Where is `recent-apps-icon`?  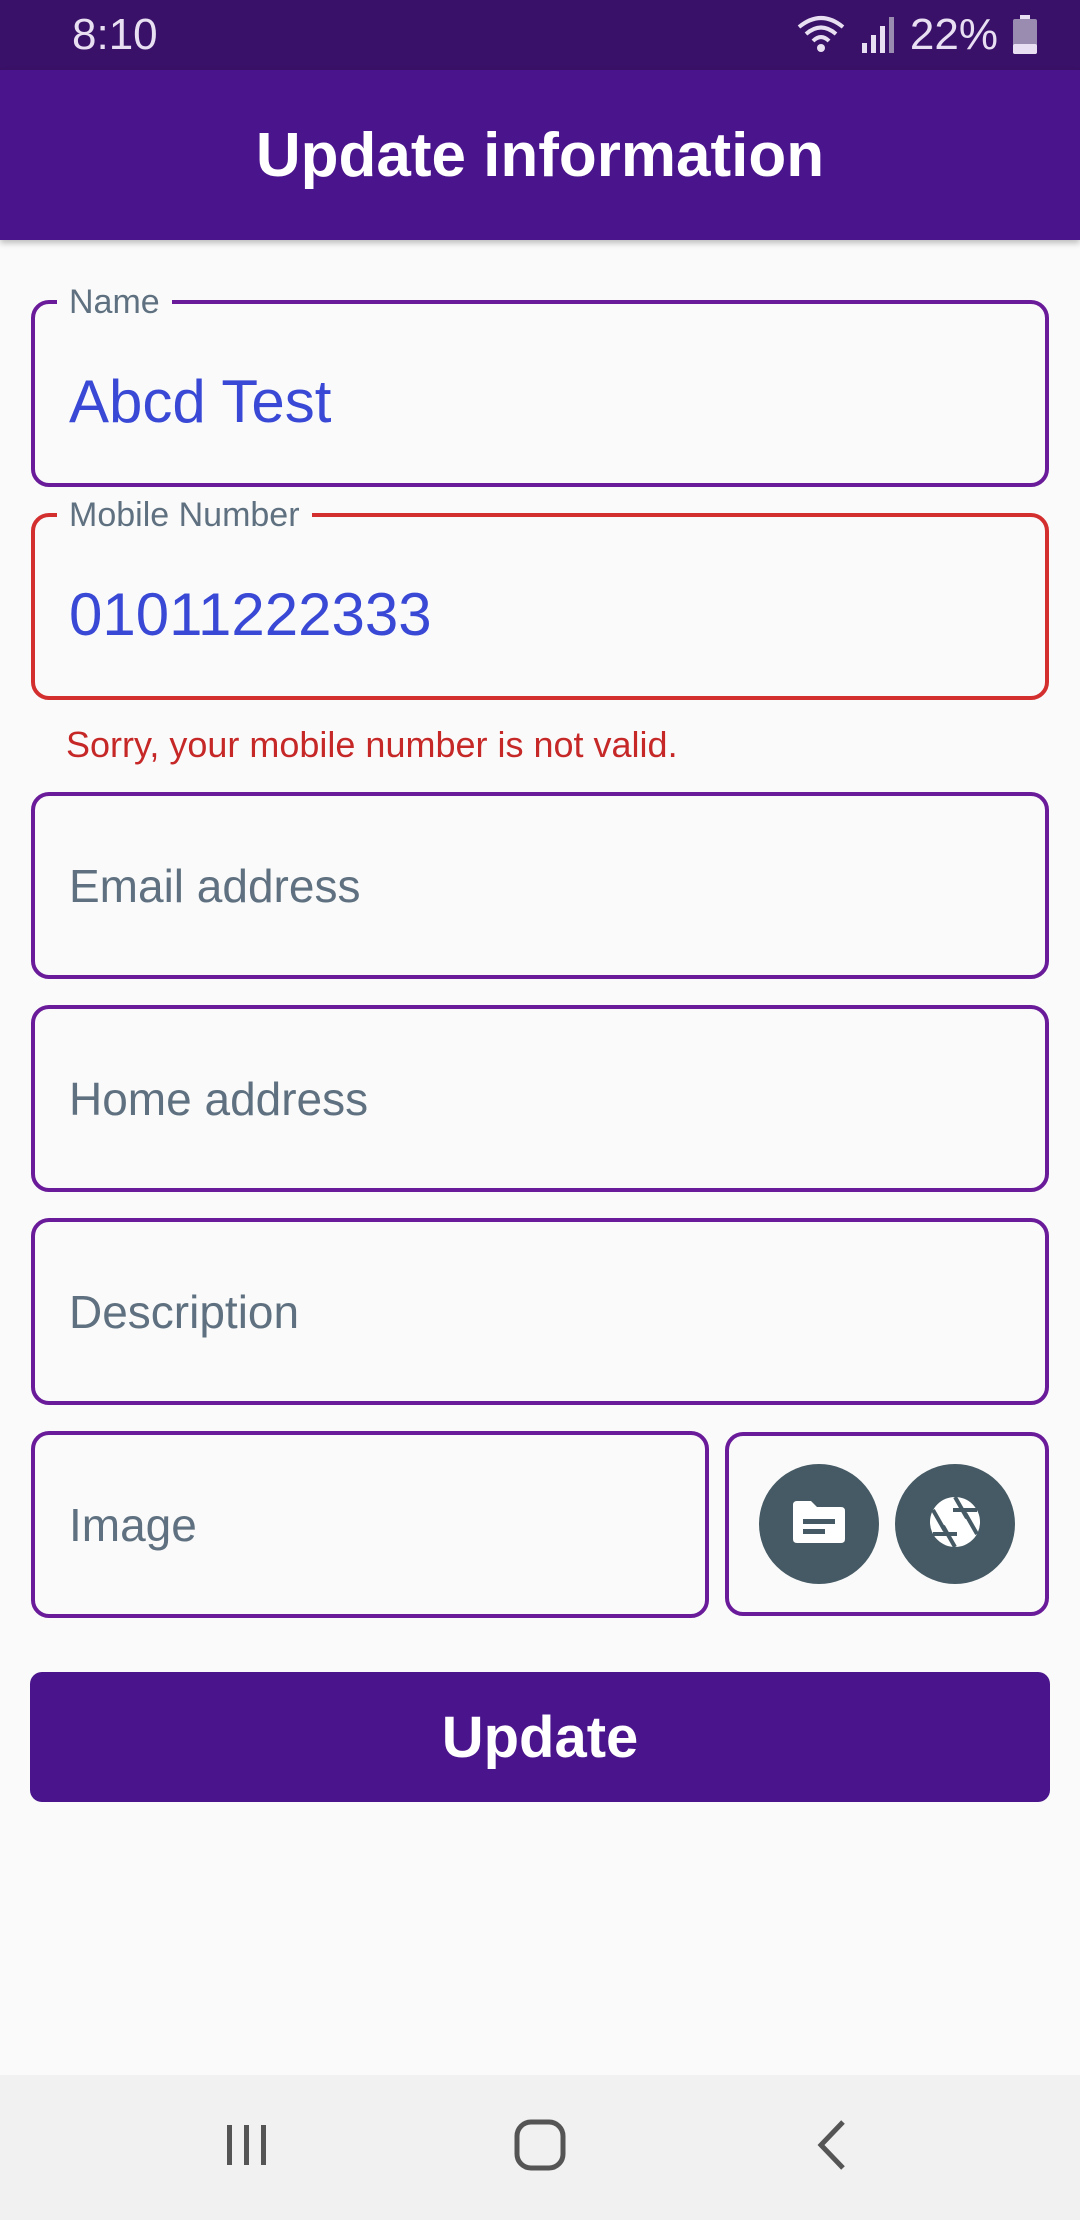 recent-apps-icon is located at coordinates (247, 2147).